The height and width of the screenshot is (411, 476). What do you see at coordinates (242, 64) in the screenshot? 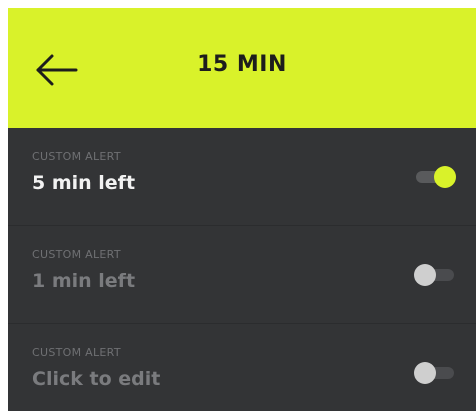
I see `page-title: 15 MIN` at bounding box center [242, 64].